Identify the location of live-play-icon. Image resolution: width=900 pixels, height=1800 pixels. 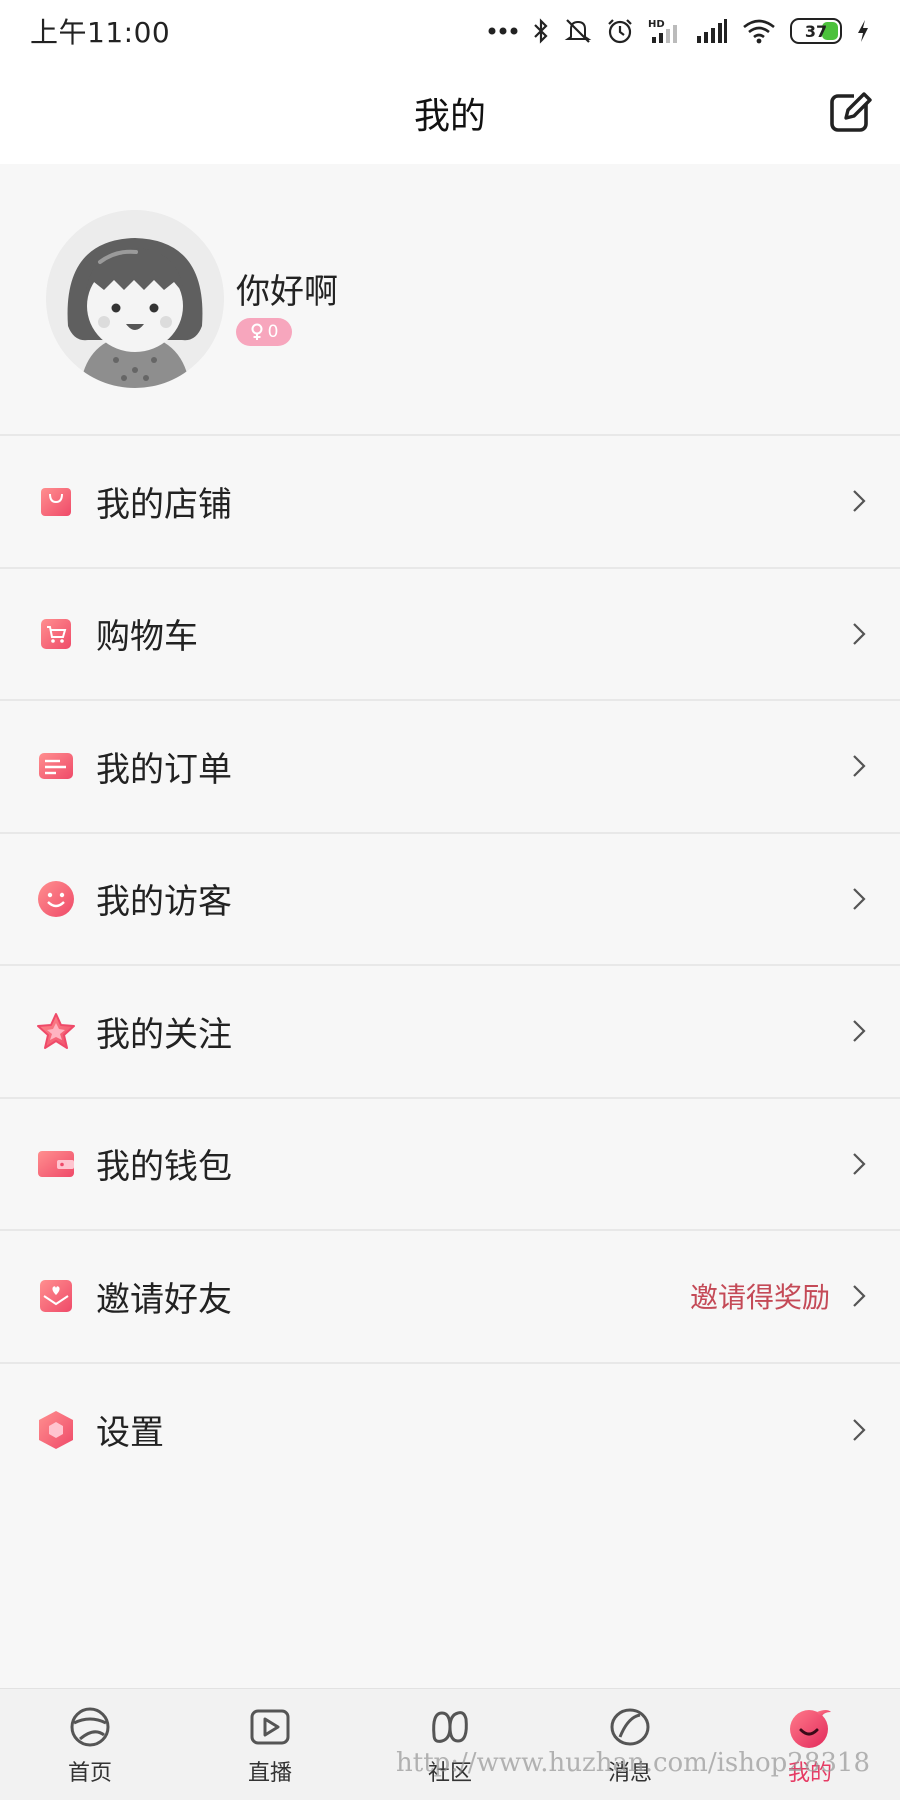
(270, 1727).